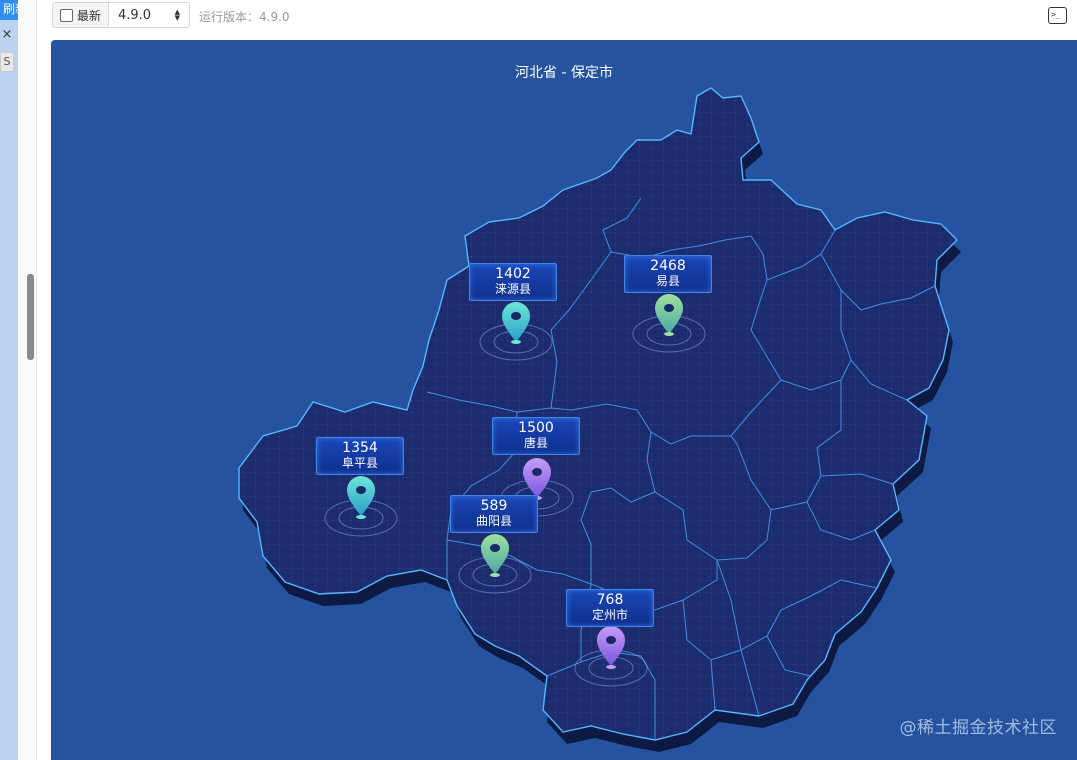 The height and width of the screenshot is (760, 1077). I want to click on latest-toggle: 最新, so click(80, 15).